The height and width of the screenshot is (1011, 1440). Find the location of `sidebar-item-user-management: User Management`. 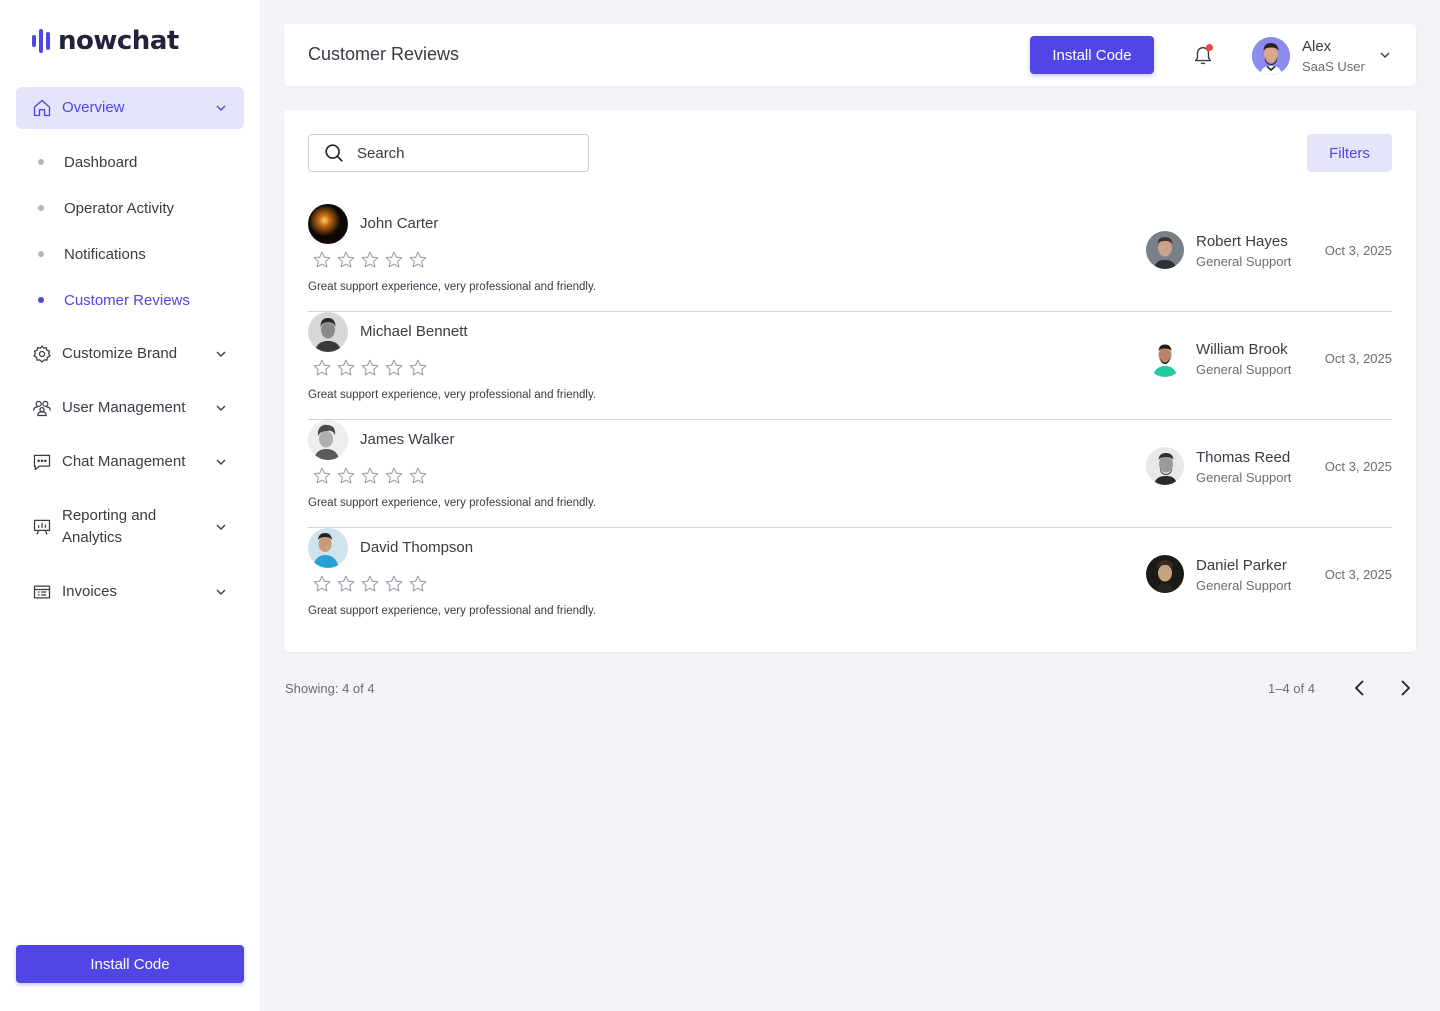

sidebar-item-user-management: User Management is located at coordinates (130, 408).